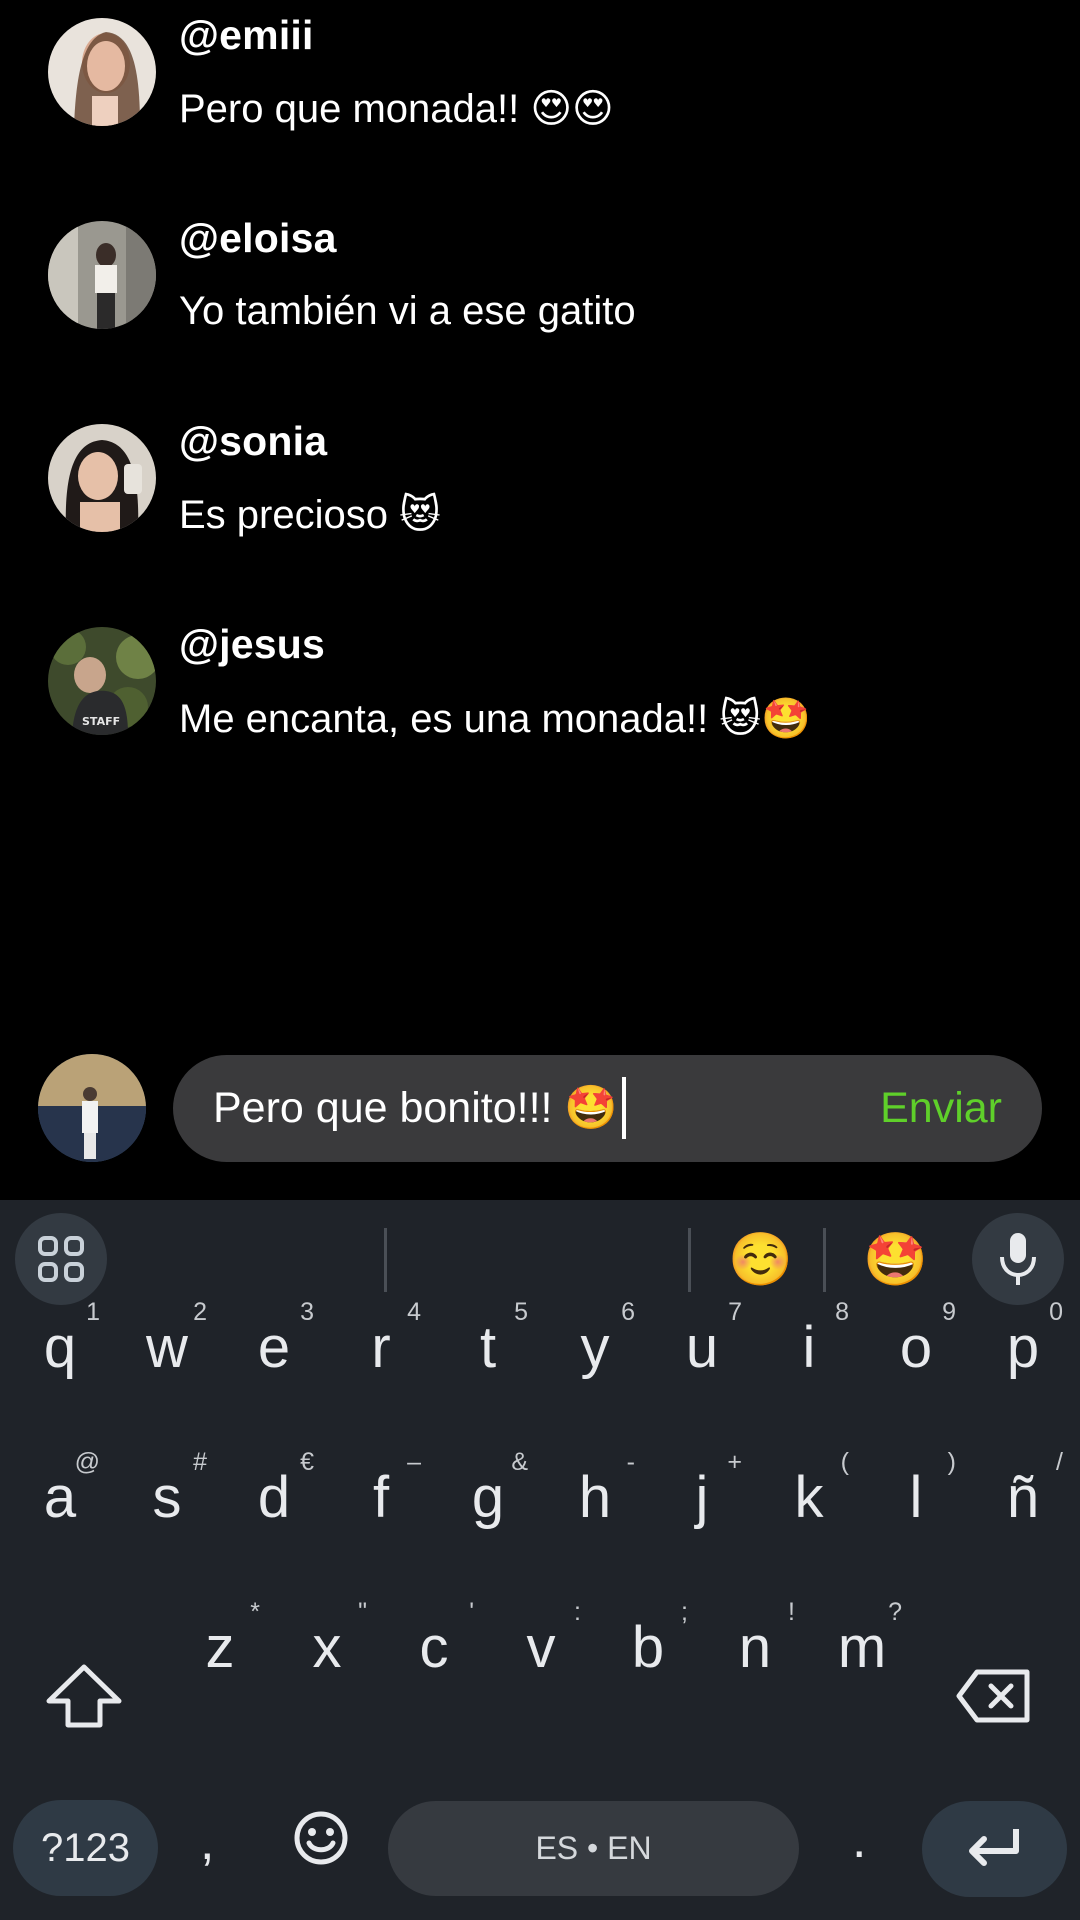 The height and width of the screenshot is (1920, 1080). I want to click on key-d: d €, so click(274, 1499).